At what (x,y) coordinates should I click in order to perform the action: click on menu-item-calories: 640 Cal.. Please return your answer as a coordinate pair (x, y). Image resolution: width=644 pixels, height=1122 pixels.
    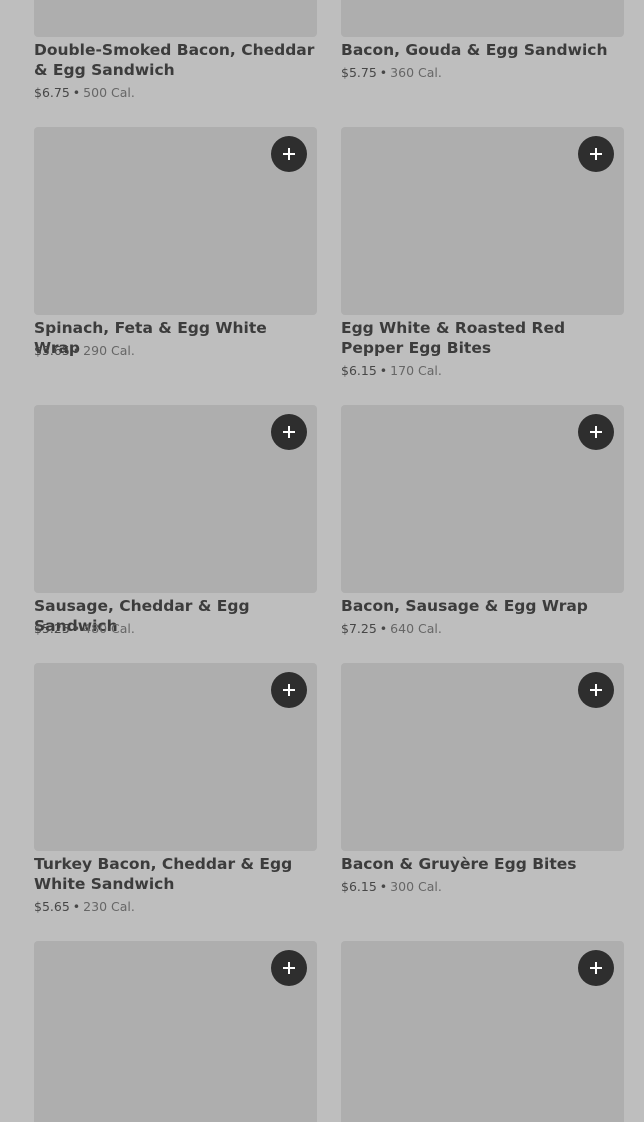
    Looking at the image, I should click on (416, 628).